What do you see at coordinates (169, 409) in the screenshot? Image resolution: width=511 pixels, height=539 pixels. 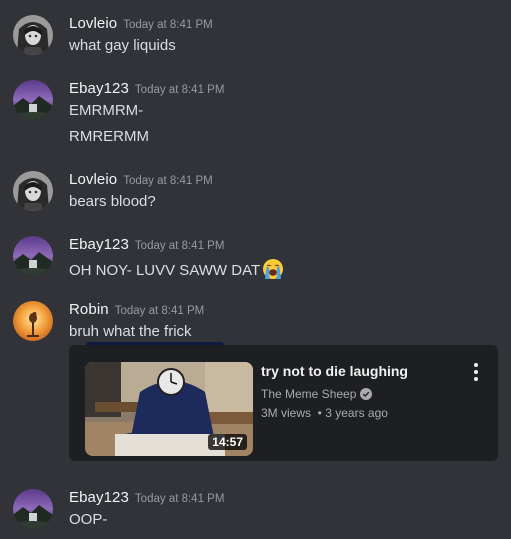 I see `video-thumbnail: 14:57` at bounding box center [169, 409].